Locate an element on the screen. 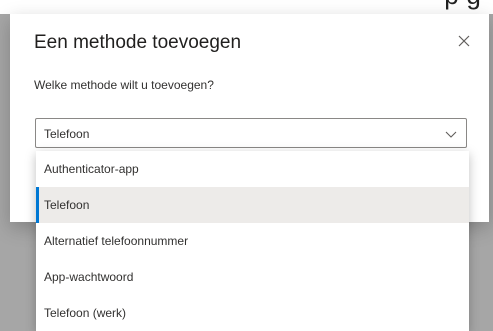 The image size is (493, 331). background-page-strip: p g is located at coordinates (246, 7).